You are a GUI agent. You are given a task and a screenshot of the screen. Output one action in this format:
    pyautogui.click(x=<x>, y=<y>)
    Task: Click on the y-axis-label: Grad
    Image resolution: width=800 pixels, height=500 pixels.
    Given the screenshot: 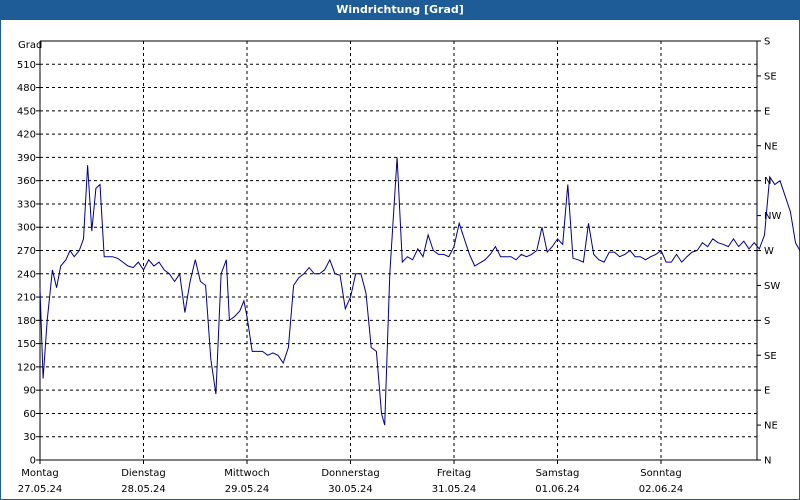 What is the action you would take?
    pyautogui.click(x=30, y=45)
    